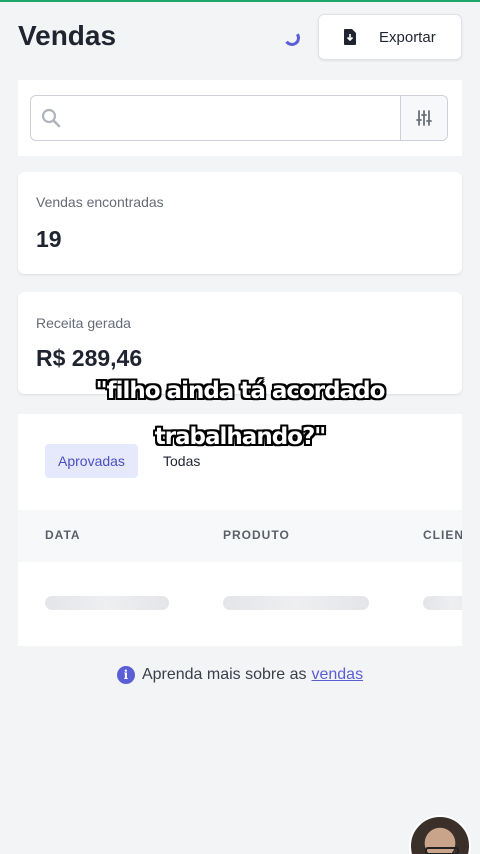 The height and width of the screenshot is (854, 480). I want to click on revenue-value: R$ 289,46, so click(89, 358).